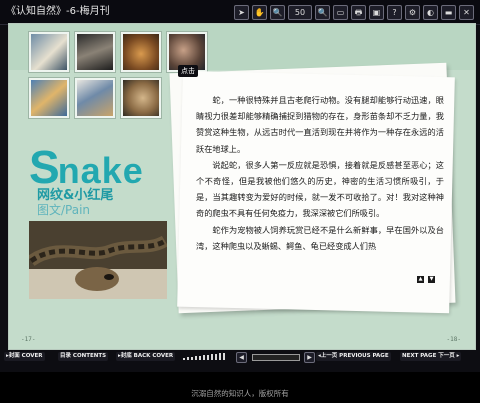 Image resolution: width=480 pixels, height=403 pixels. I want to click on title-bar: 《认知自然》-6-梅月刊 ➤ ✋ 🔍 50 🔍 ▭ 🖶 ▣ ? ⚙ ◐ ▬ ✕, so click(240, 12).